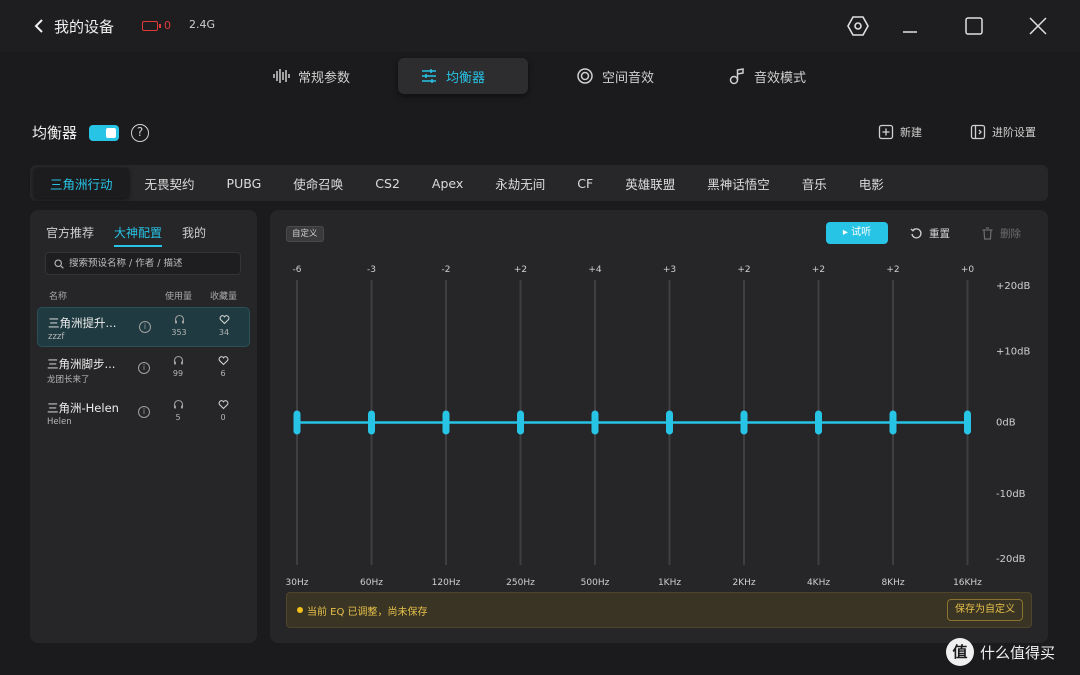 The height and width of the screenshot is (675, 1080). Describe the element at coordinates (911, 132) in the screenshot. I see `new-label: 新建` at that location.